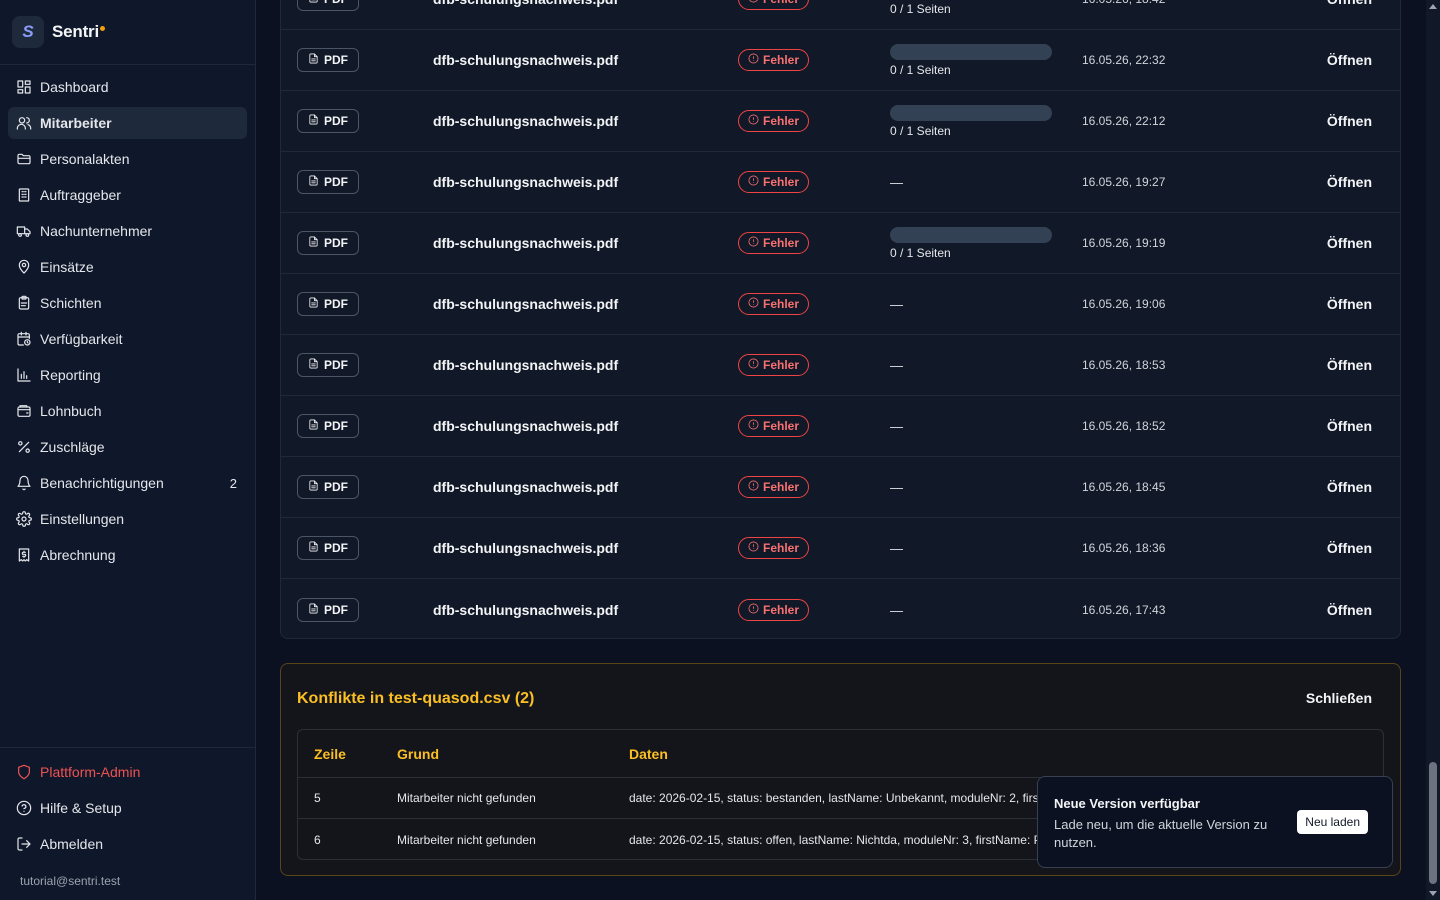 This screenshot has height=900, width=1440. Describe the element at coordinates (127, 808) in the screenshot. I see `sidebar-item-hilfe-setup: Hilfe & Setup` at that location.